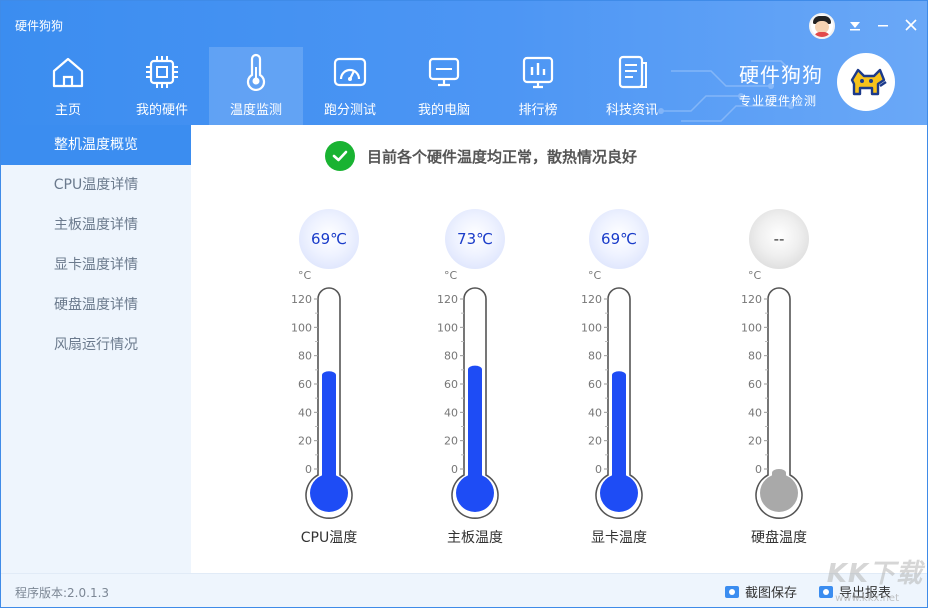 This screenshot has width=928, height=608. Describe the element at coordinates (475, 429) in the screenshot. I see `temperature-fill` at that location.